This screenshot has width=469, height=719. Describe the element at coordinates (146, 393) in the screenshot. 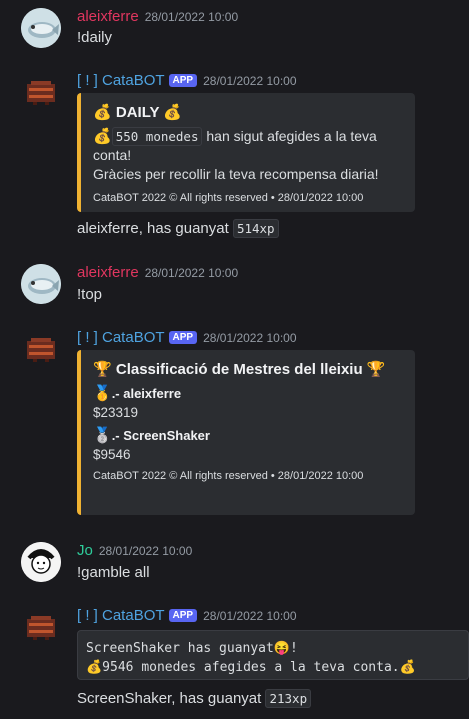

I see `player-name: .- aleixferre` at that location.